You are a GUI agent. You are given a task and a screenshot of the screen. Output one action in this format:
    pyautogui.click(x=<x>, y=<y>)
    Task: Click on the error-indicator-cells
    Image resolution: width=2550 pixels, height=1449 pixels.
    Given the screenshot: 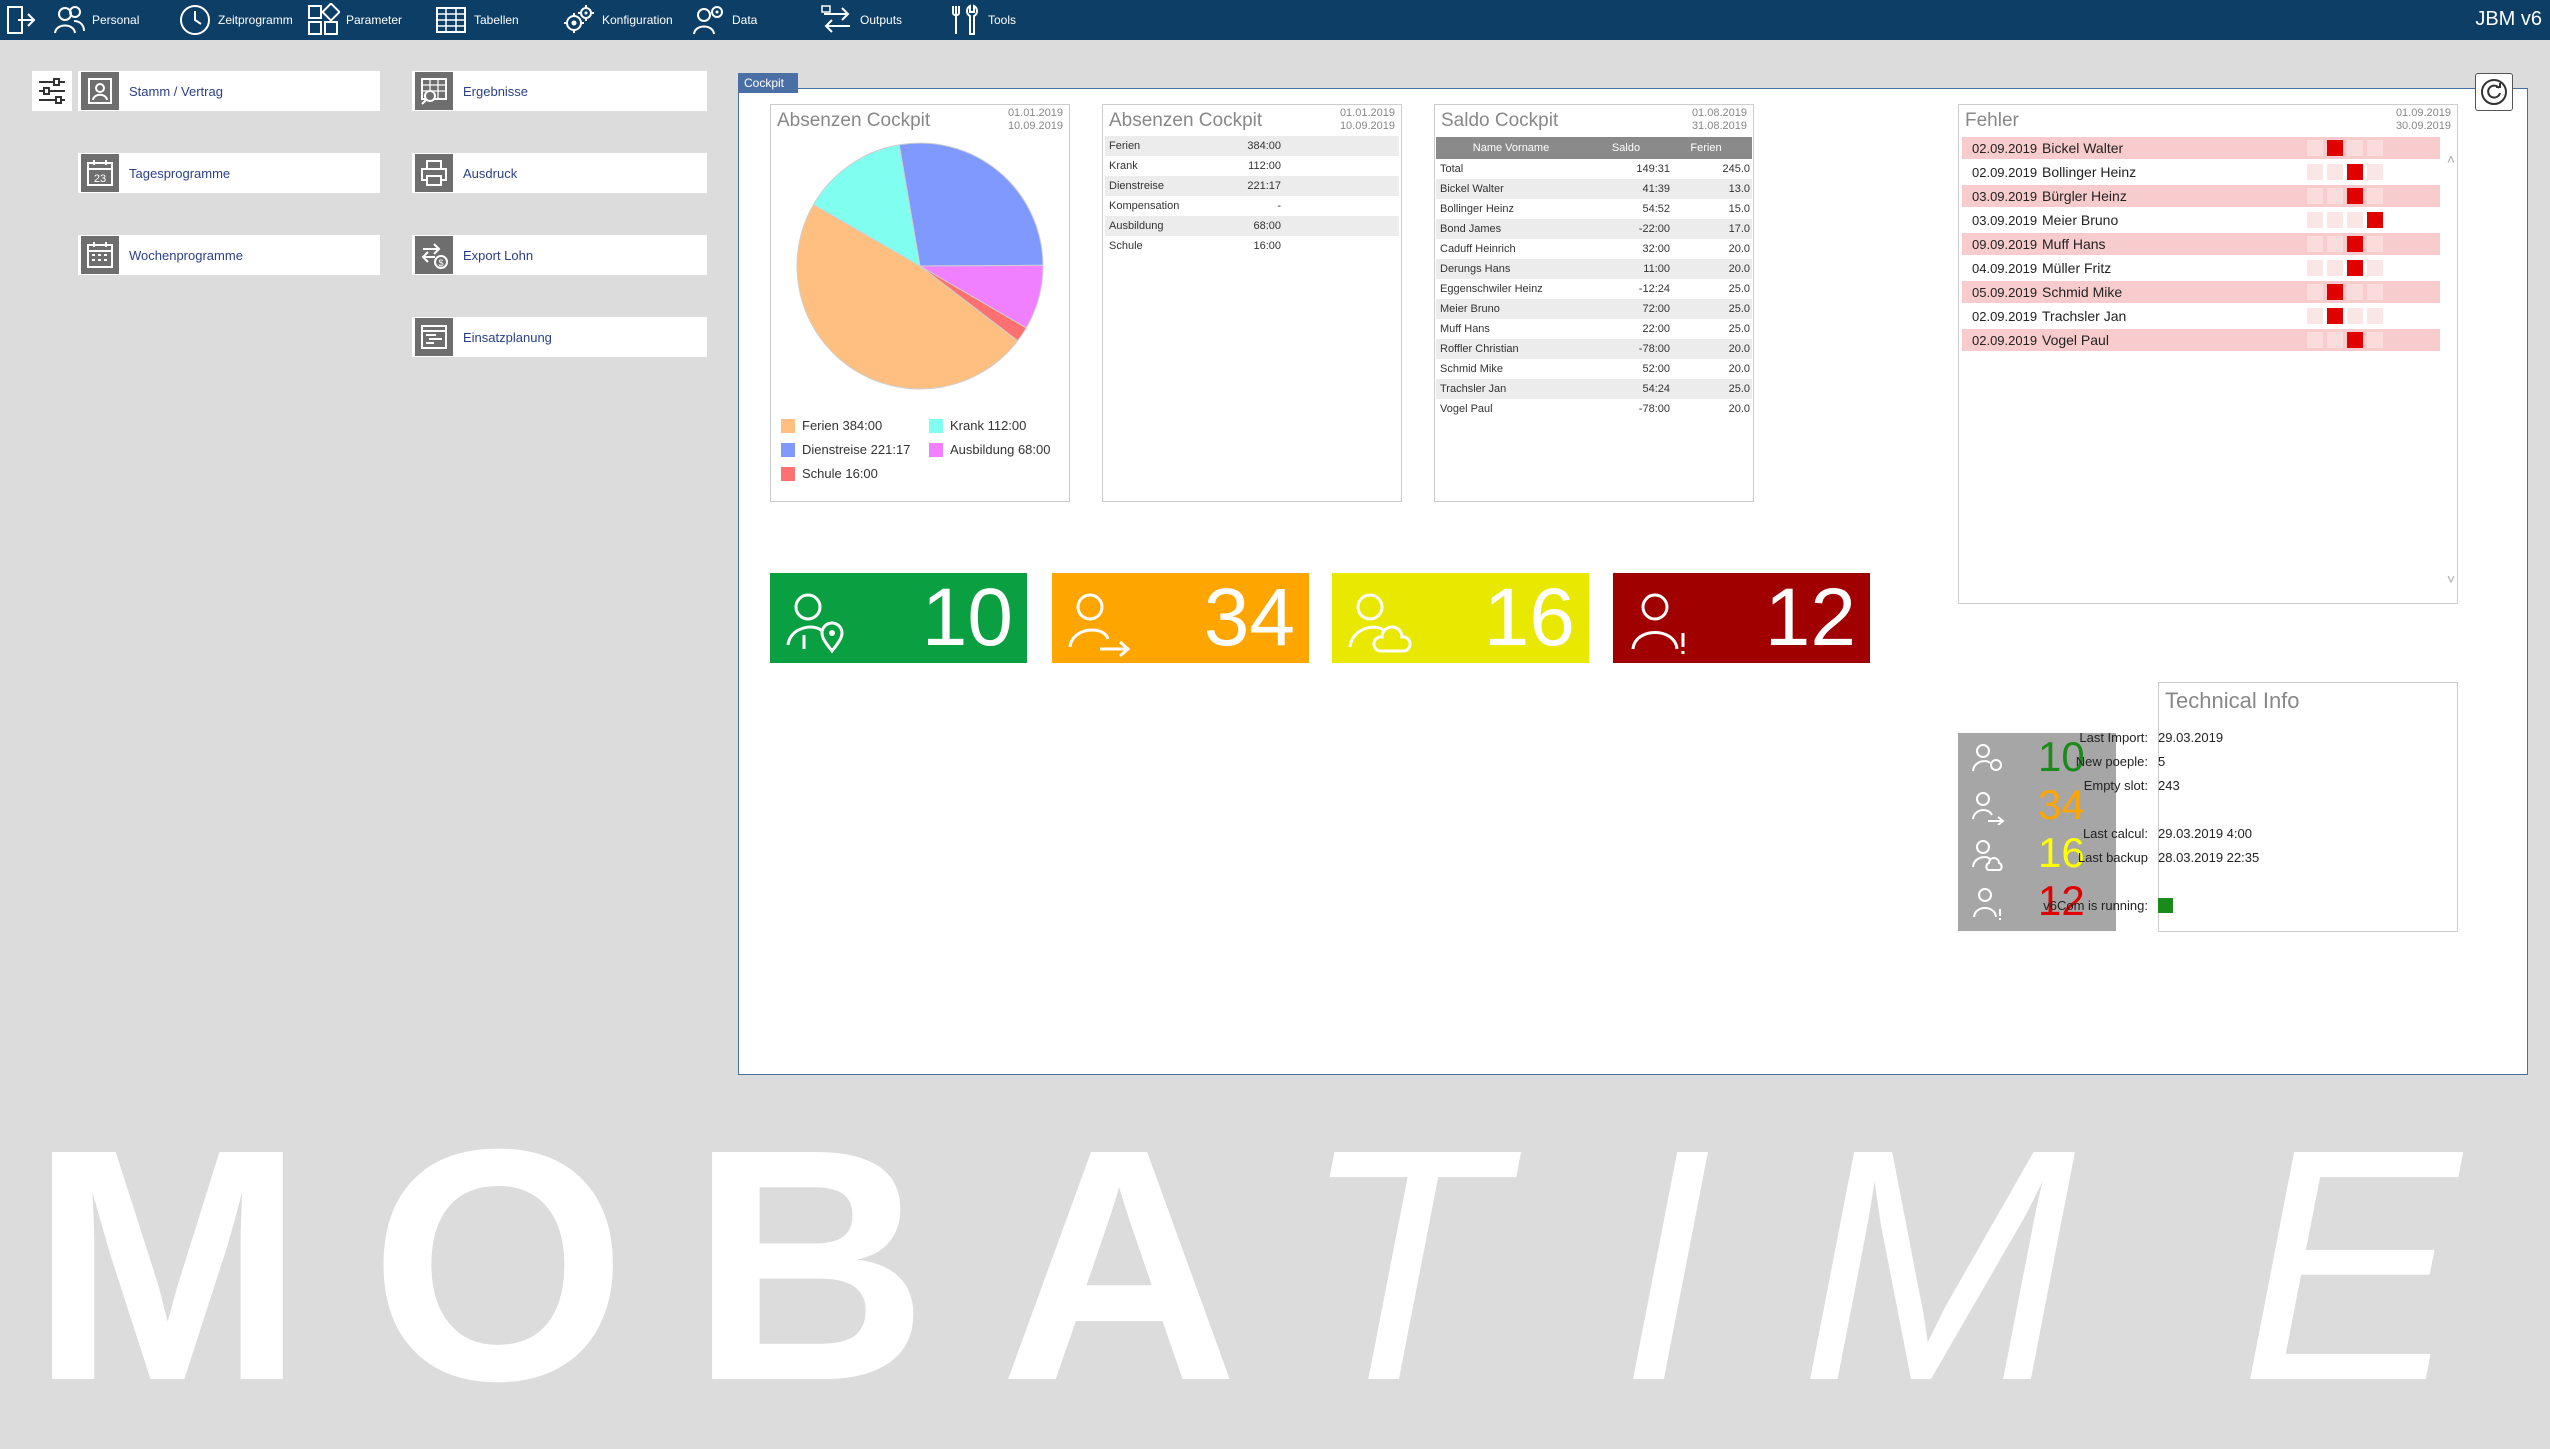 What is the action you would take?
    pyautogui.click(x=2347, y=244)
    